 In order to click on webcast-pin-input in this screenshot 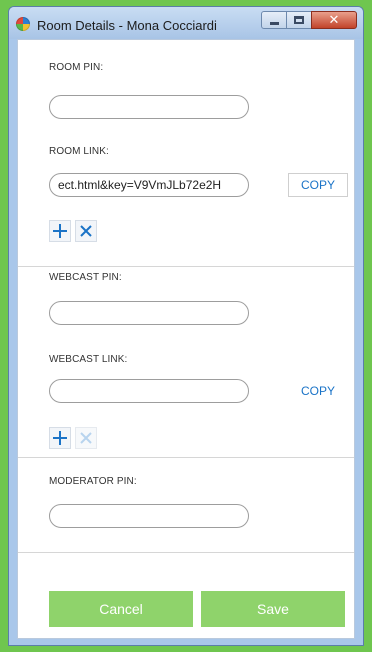, I will do `click(149, 313)`.